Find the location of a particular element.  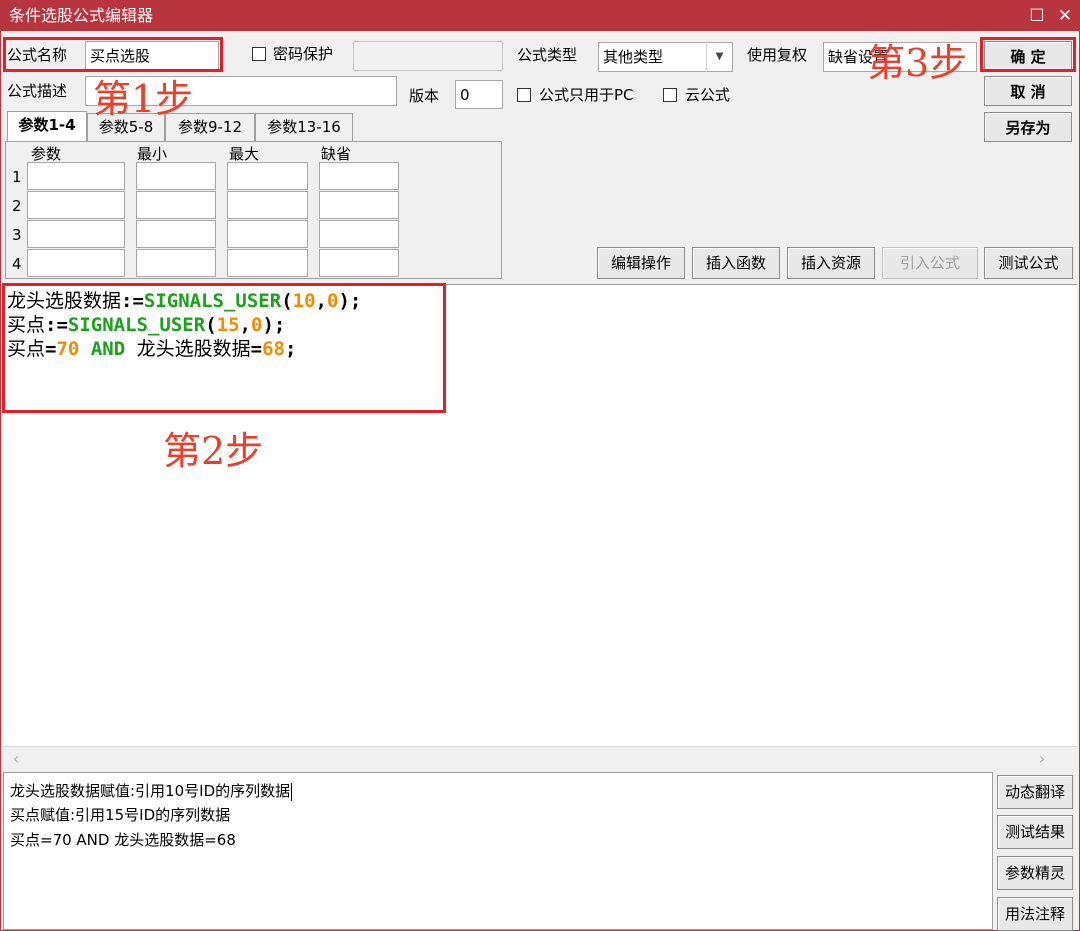

fuquan-label: 使用复权 is located at coordinates (777, 55).